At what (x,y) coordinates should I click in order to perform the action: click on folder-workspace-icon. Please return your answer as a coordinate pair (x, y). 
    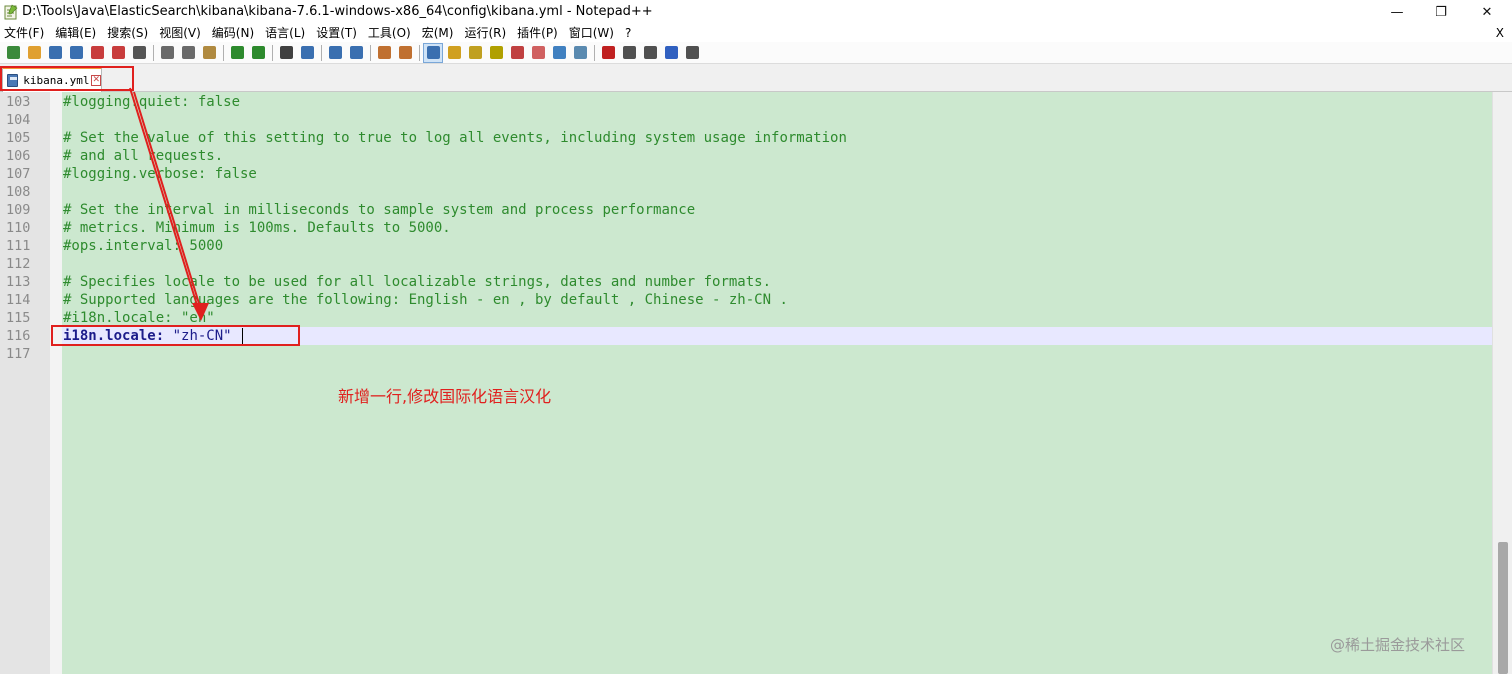
    Looking at the image, I should click on (538, 52).